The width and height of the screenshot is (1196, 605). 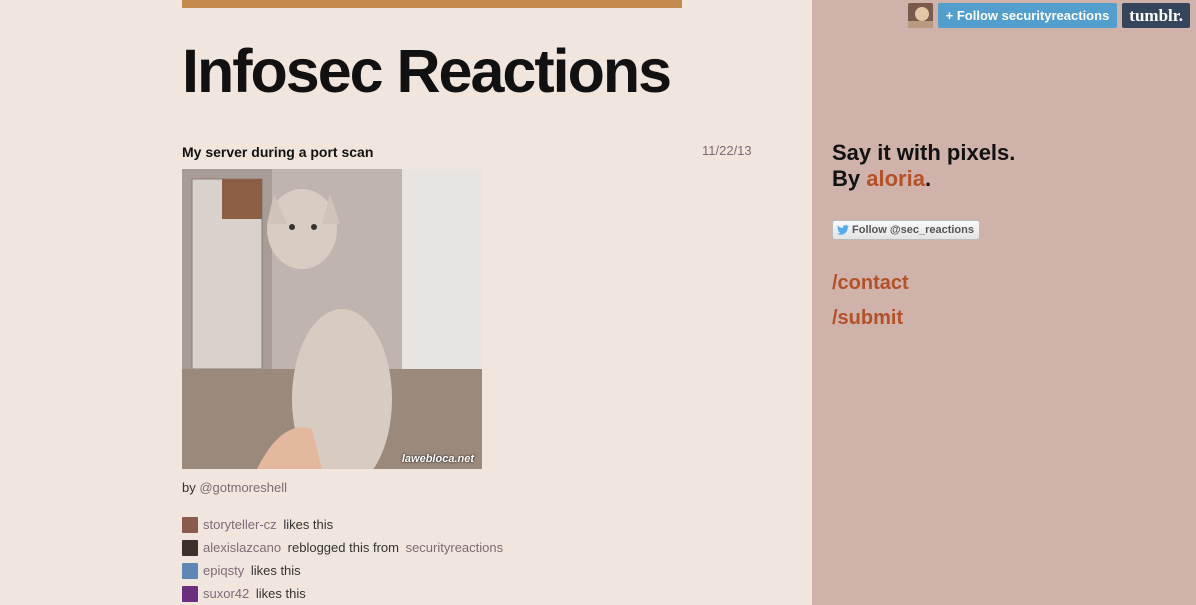 I want to click on note-user-link: alexislazcano, so click(x=242, y=547).